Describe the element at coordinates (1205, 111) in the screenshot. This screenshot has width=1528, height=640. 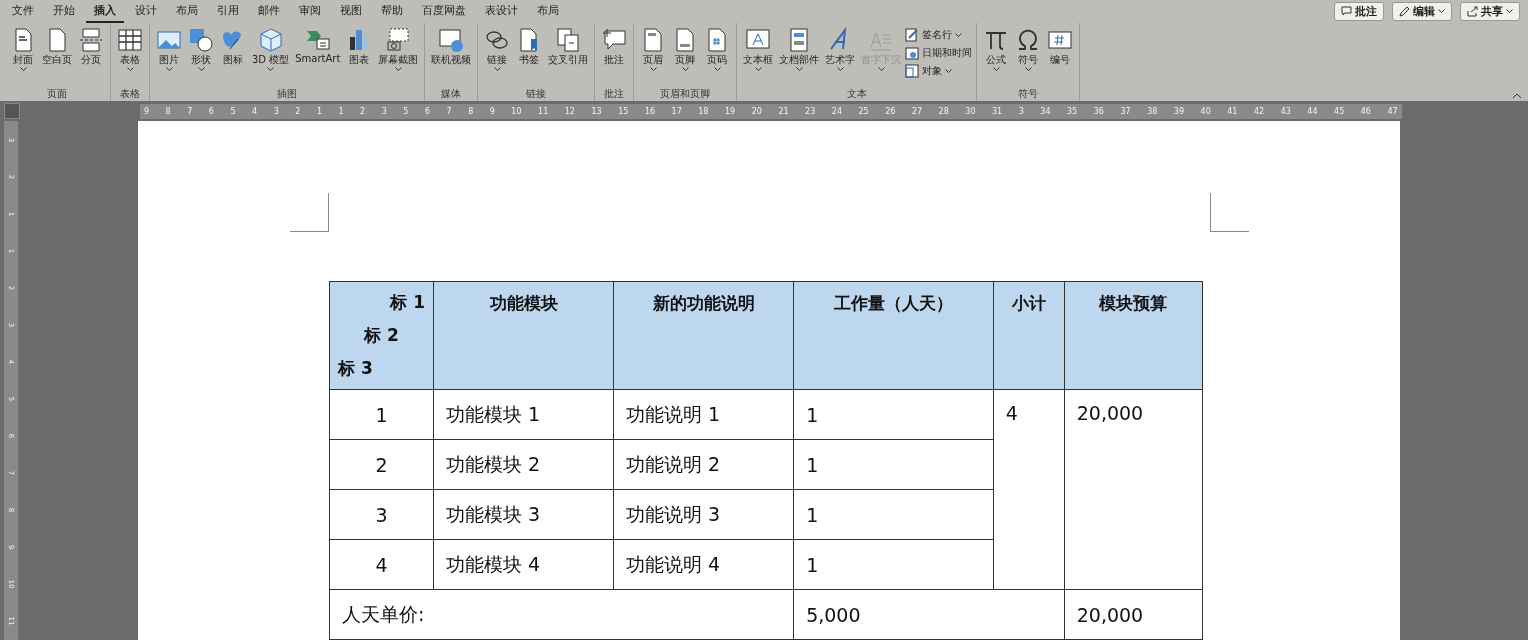
I see `ruler-number: 40` at that location.